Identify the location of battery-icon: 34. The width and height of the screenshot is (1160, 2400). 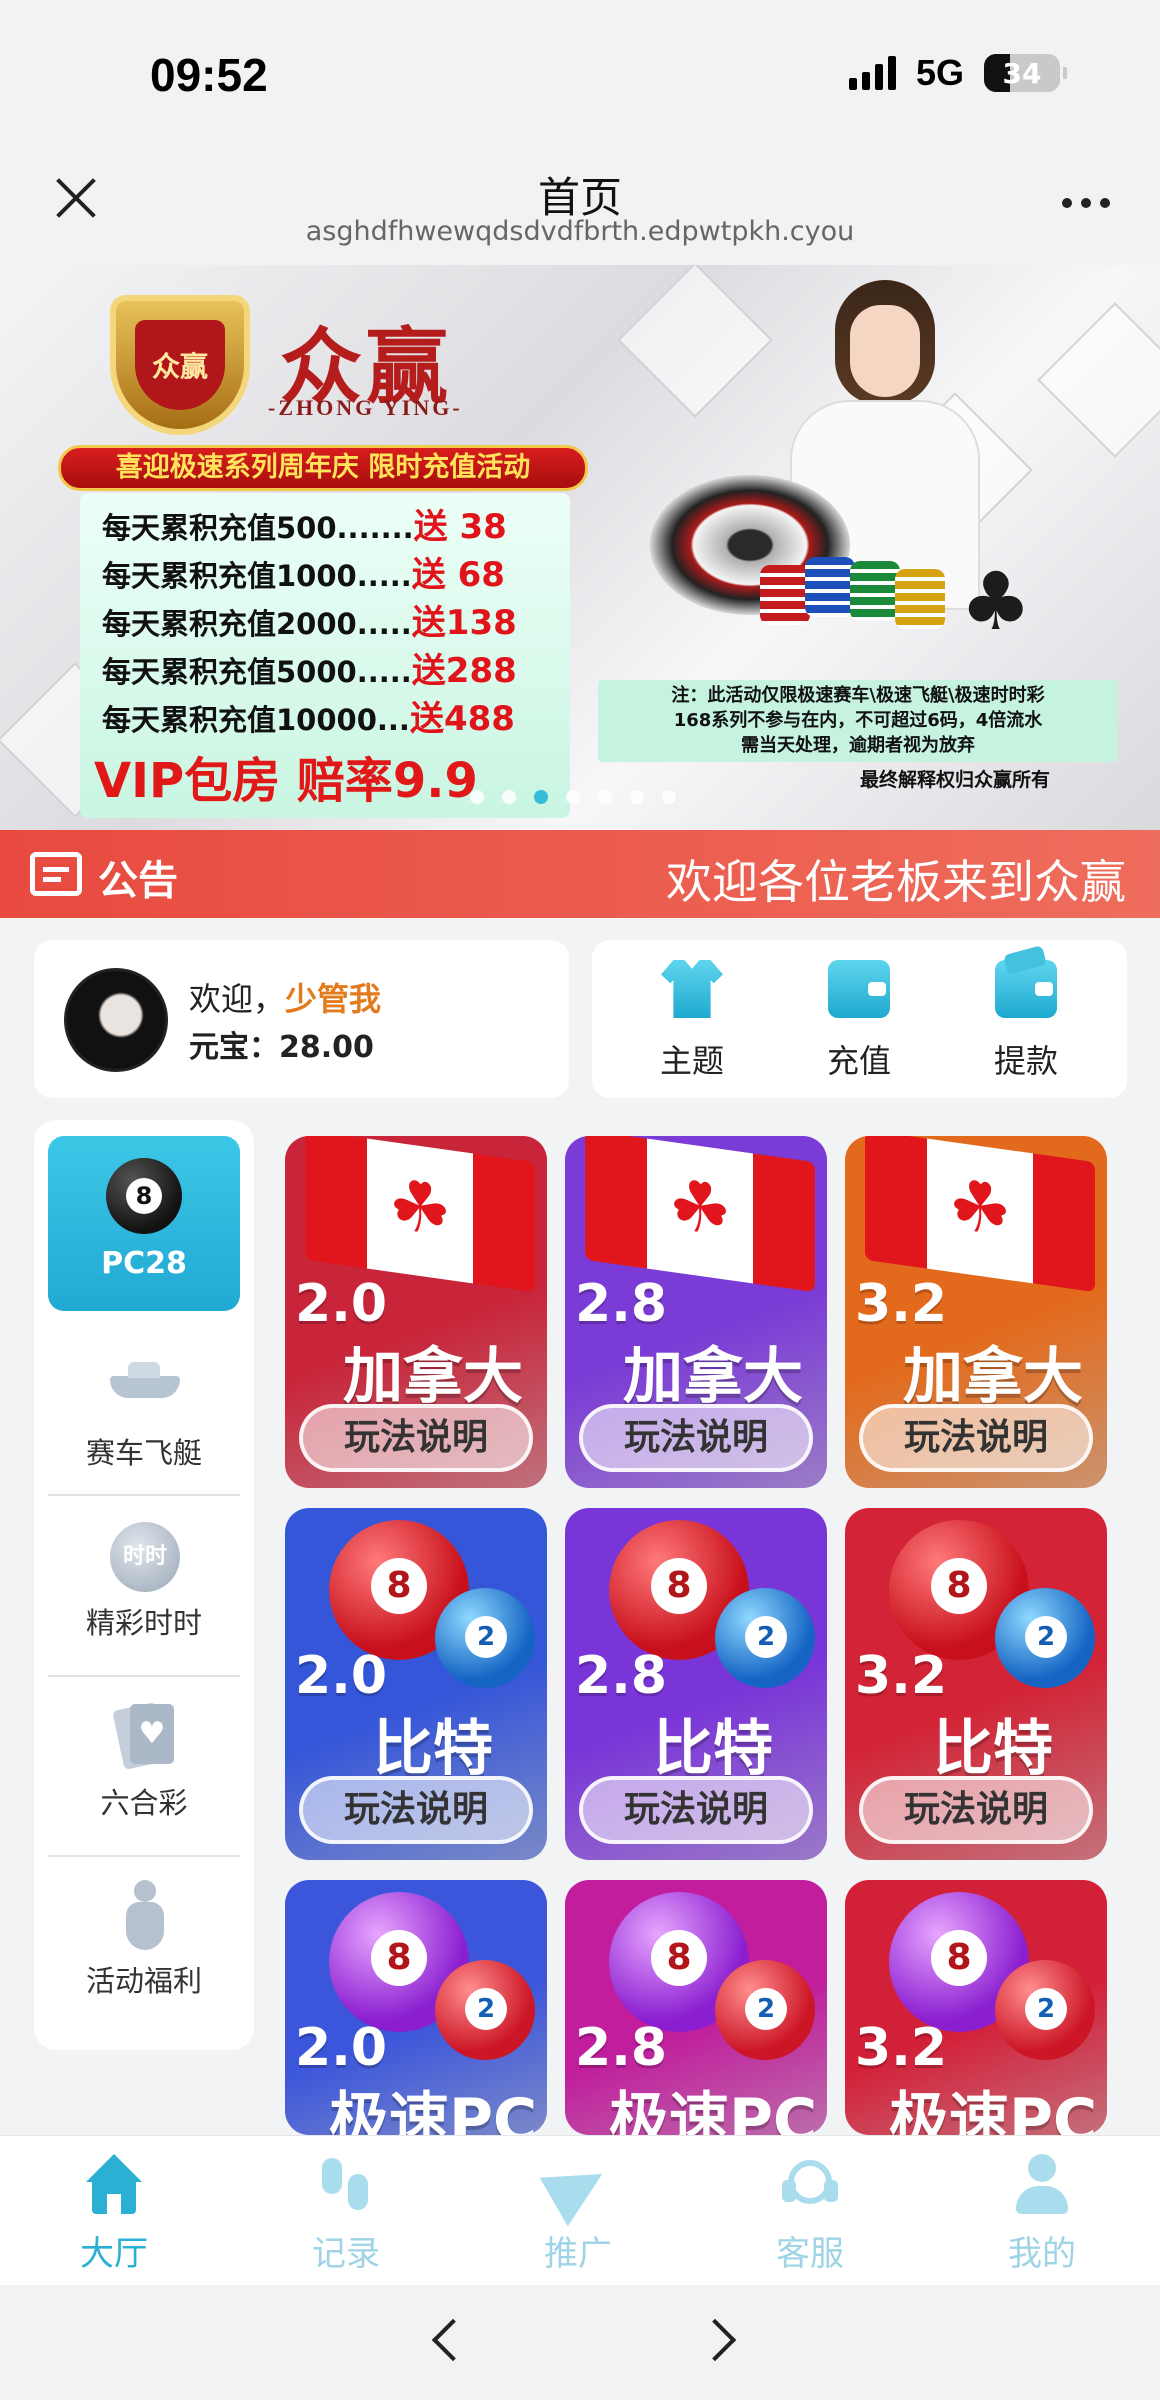
(1025, 73).